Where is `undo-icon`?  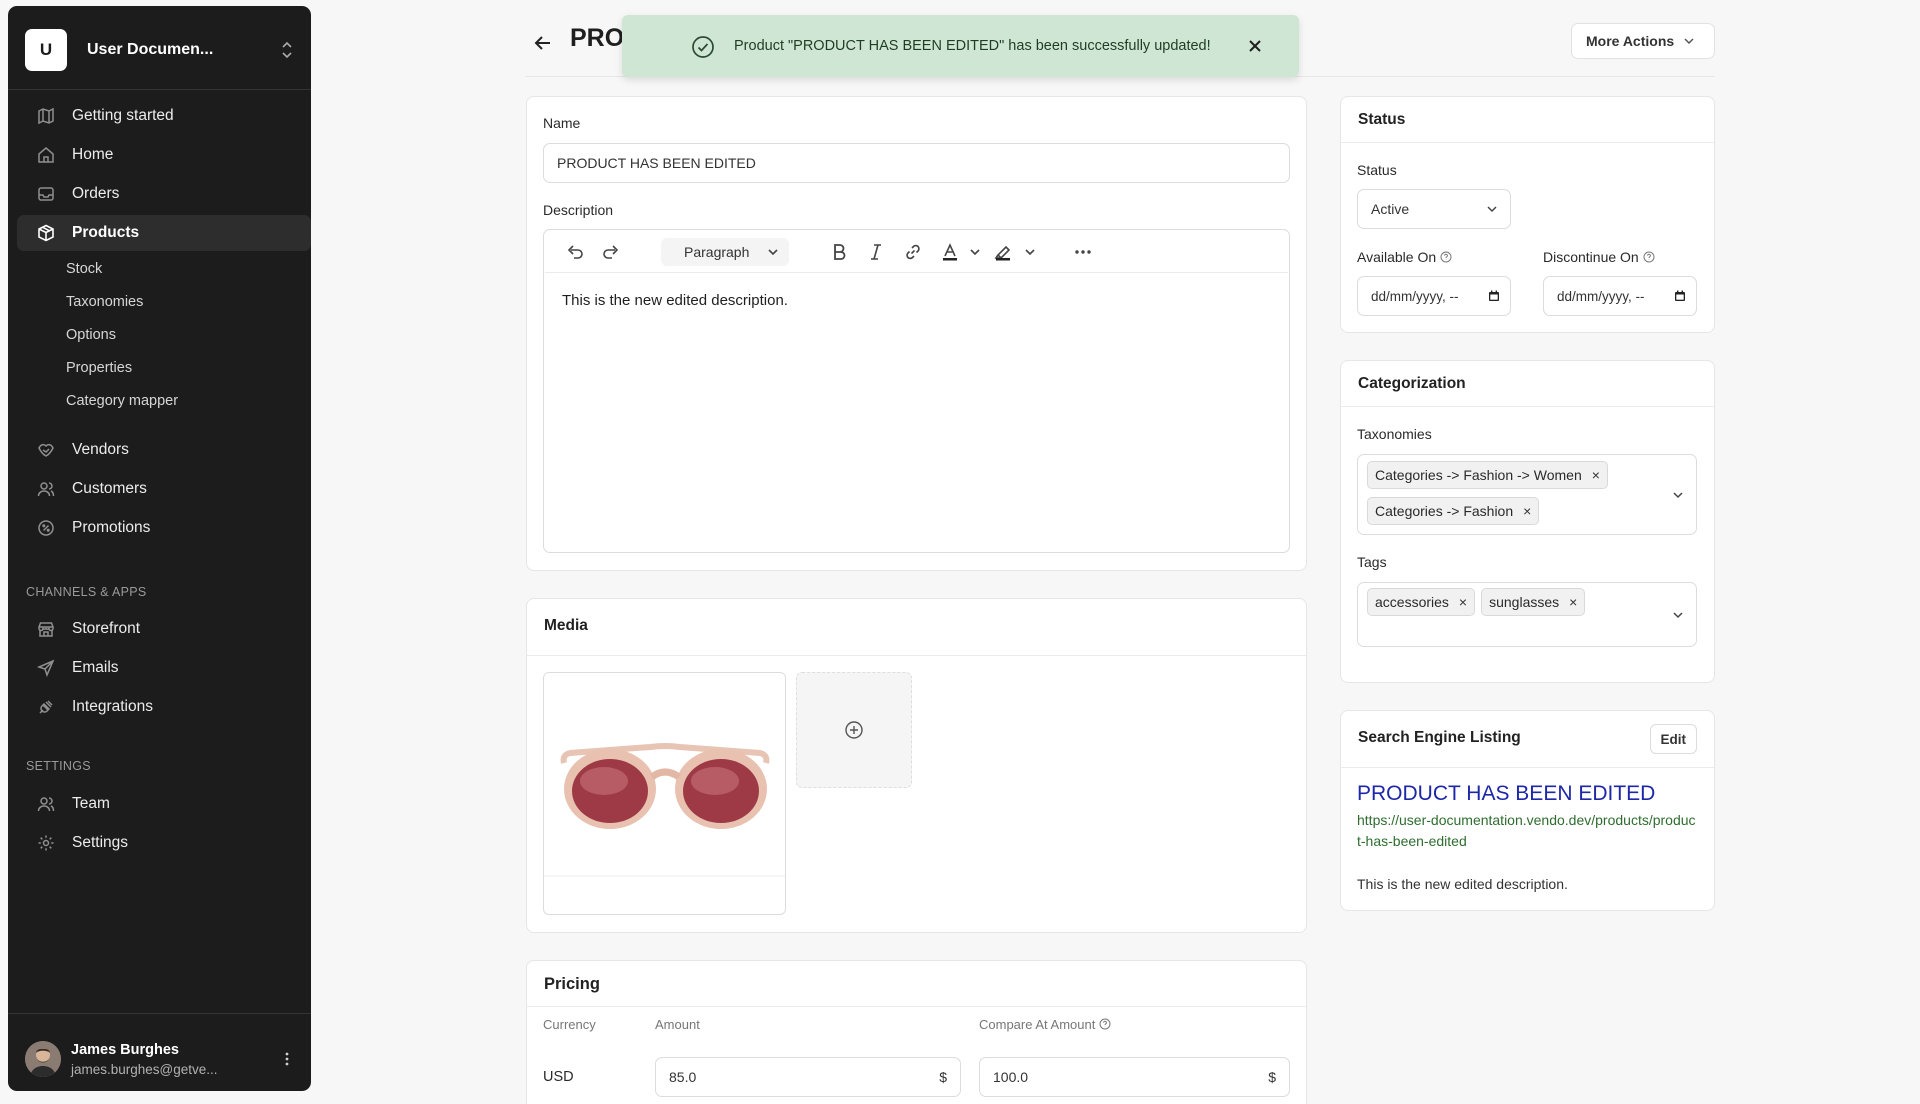 undo-icon is located at coordinates (575, 252).